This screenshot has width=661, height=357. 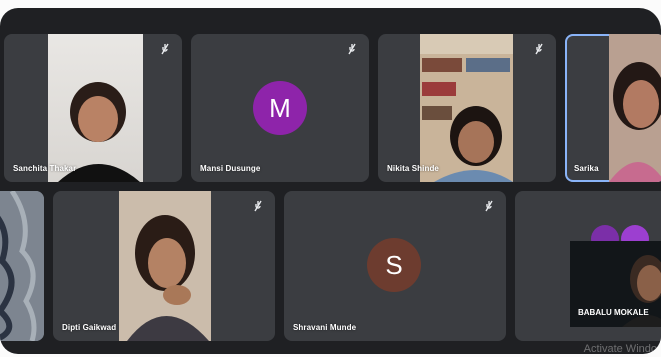 I want to click on participant-tile-mansi: M Mansi Dusunge, so click(x=280, y=108).